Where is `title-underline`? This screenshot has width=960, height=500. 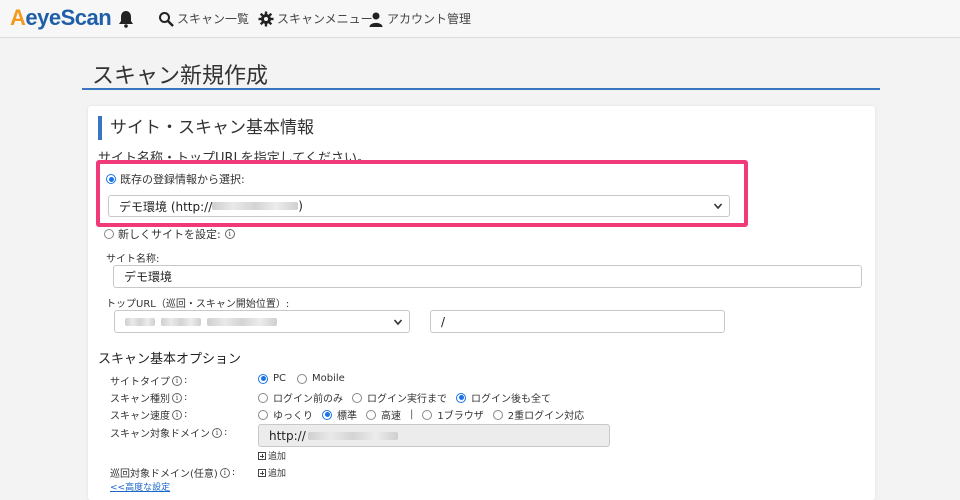
title-underline is located at coordinates (481, 89).